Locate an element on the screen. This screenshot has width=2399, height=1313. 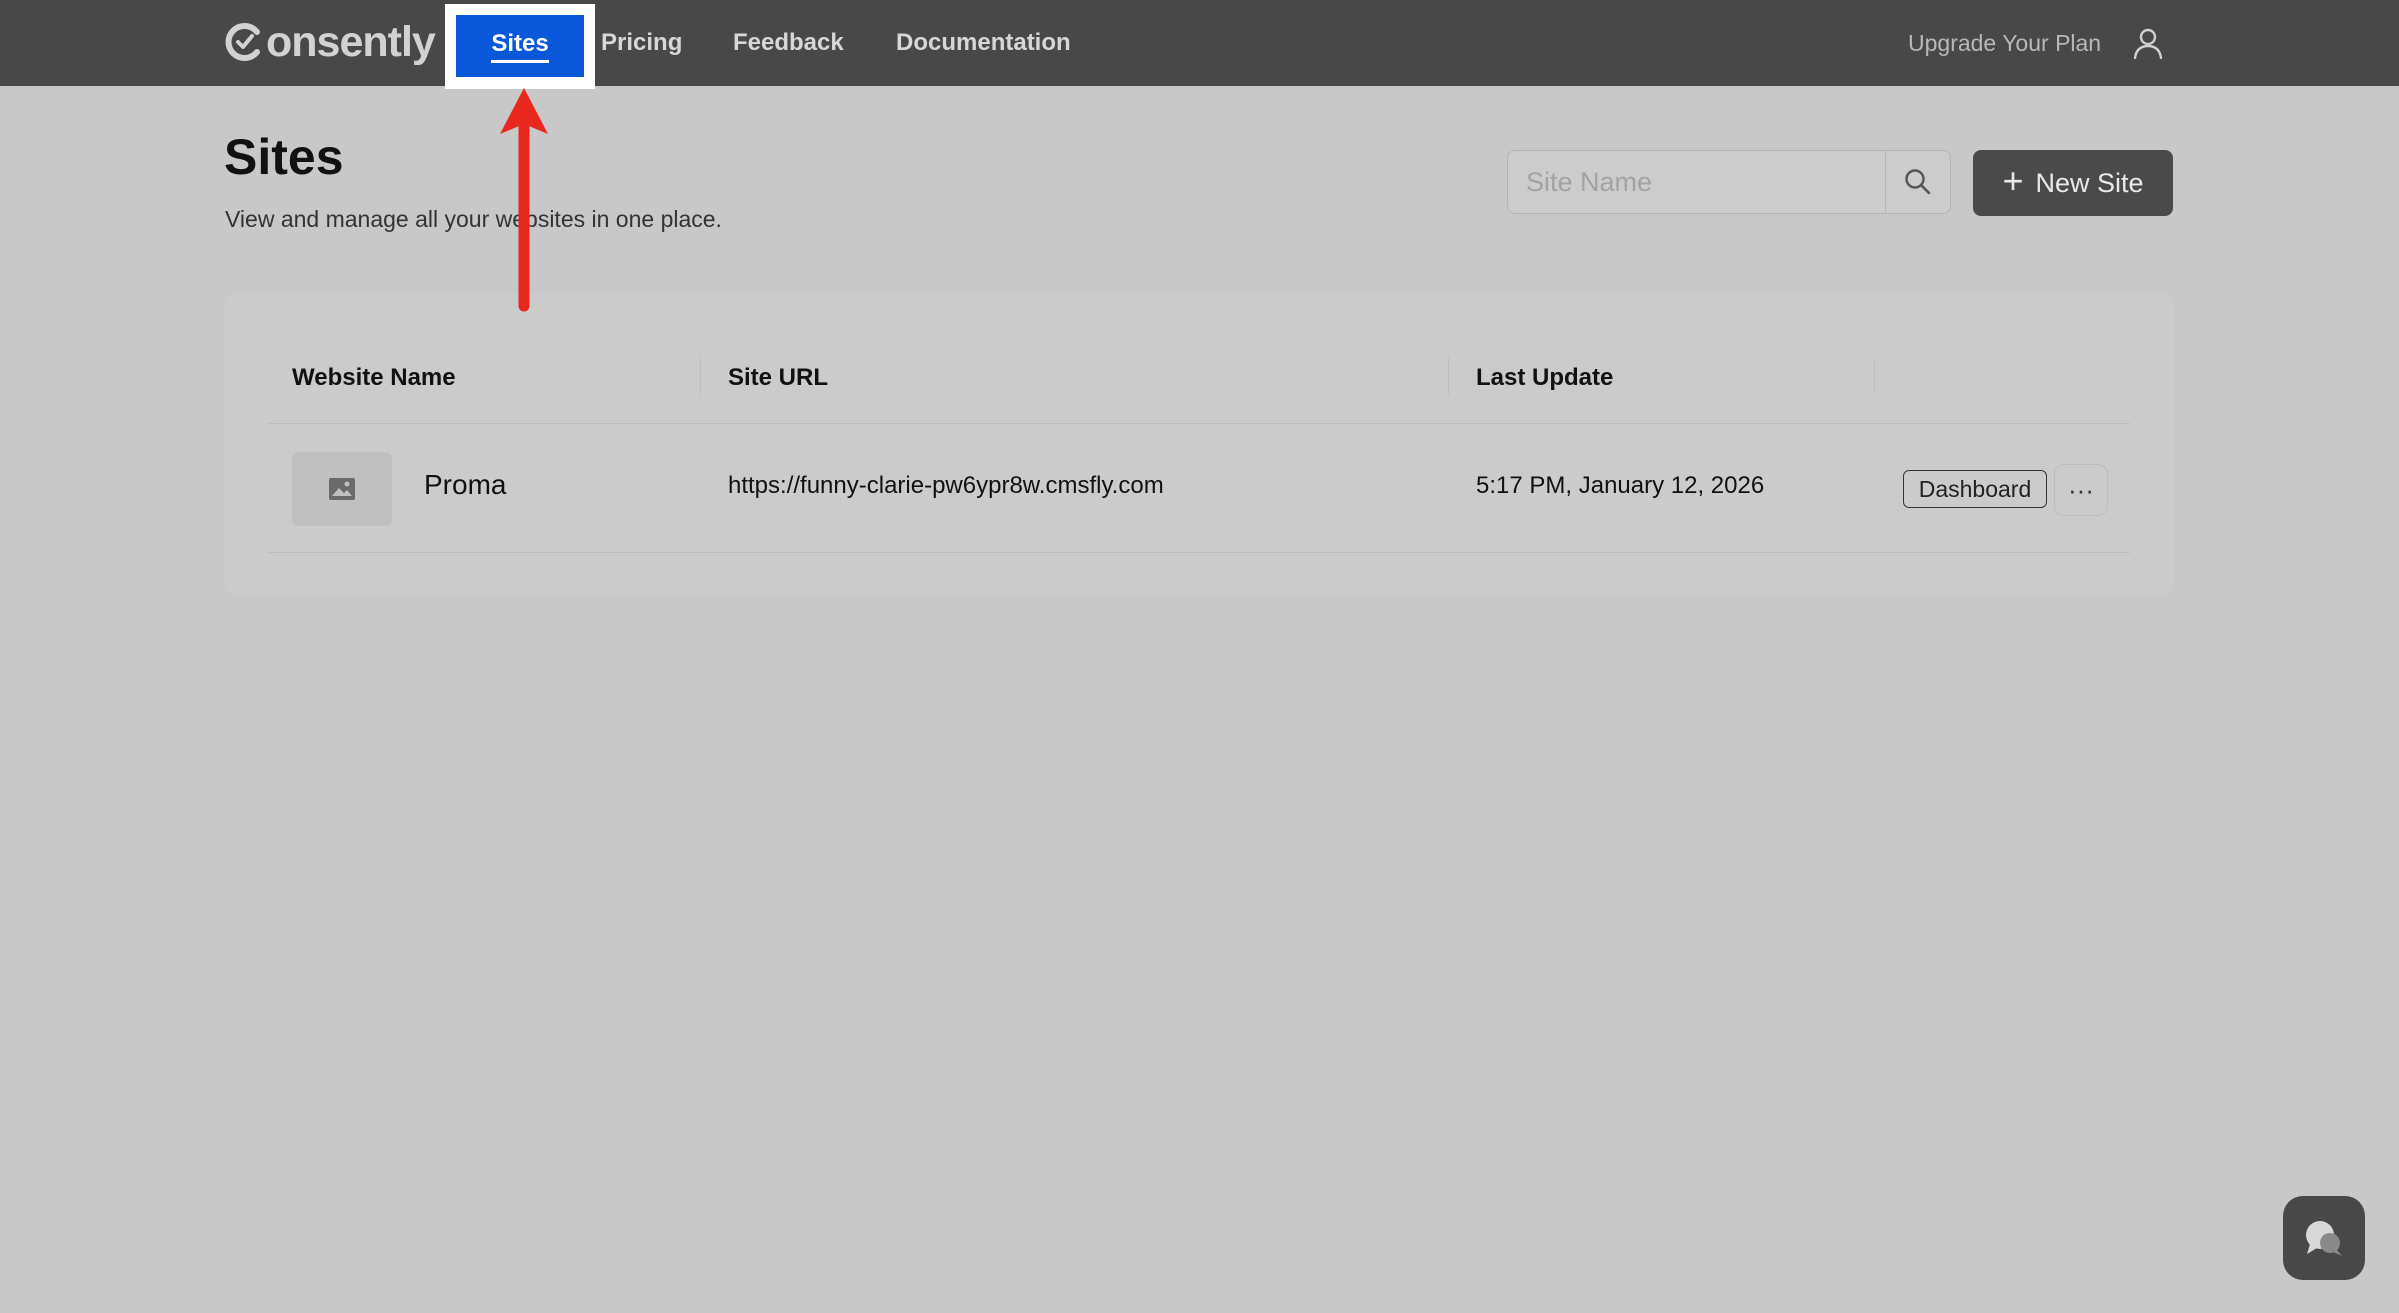
logo-mark-icon is located at coordinates (242, 42).